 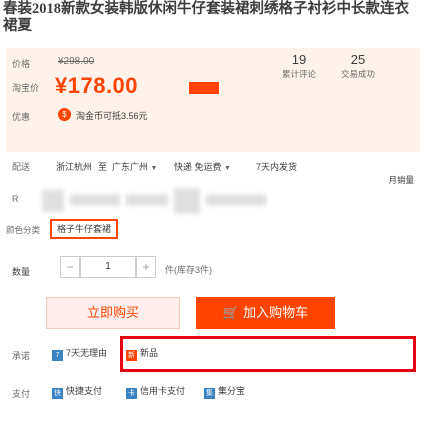 What do you see at coordinates (15, 199) in the screenshot?
I see `size-label: R` at bounding box center [15, 199].